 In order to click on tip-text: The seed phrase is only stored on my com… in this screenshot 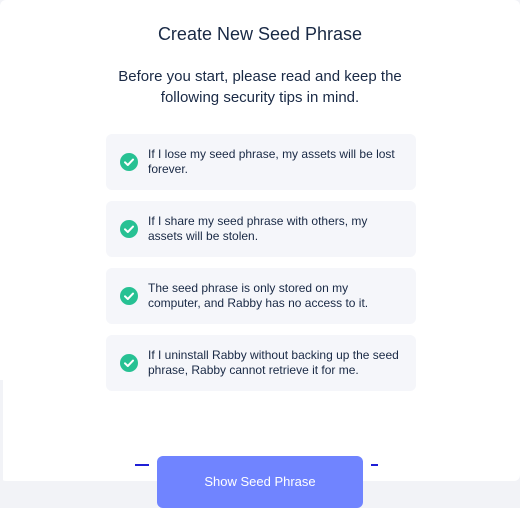, I will do `click(258, 295)`.